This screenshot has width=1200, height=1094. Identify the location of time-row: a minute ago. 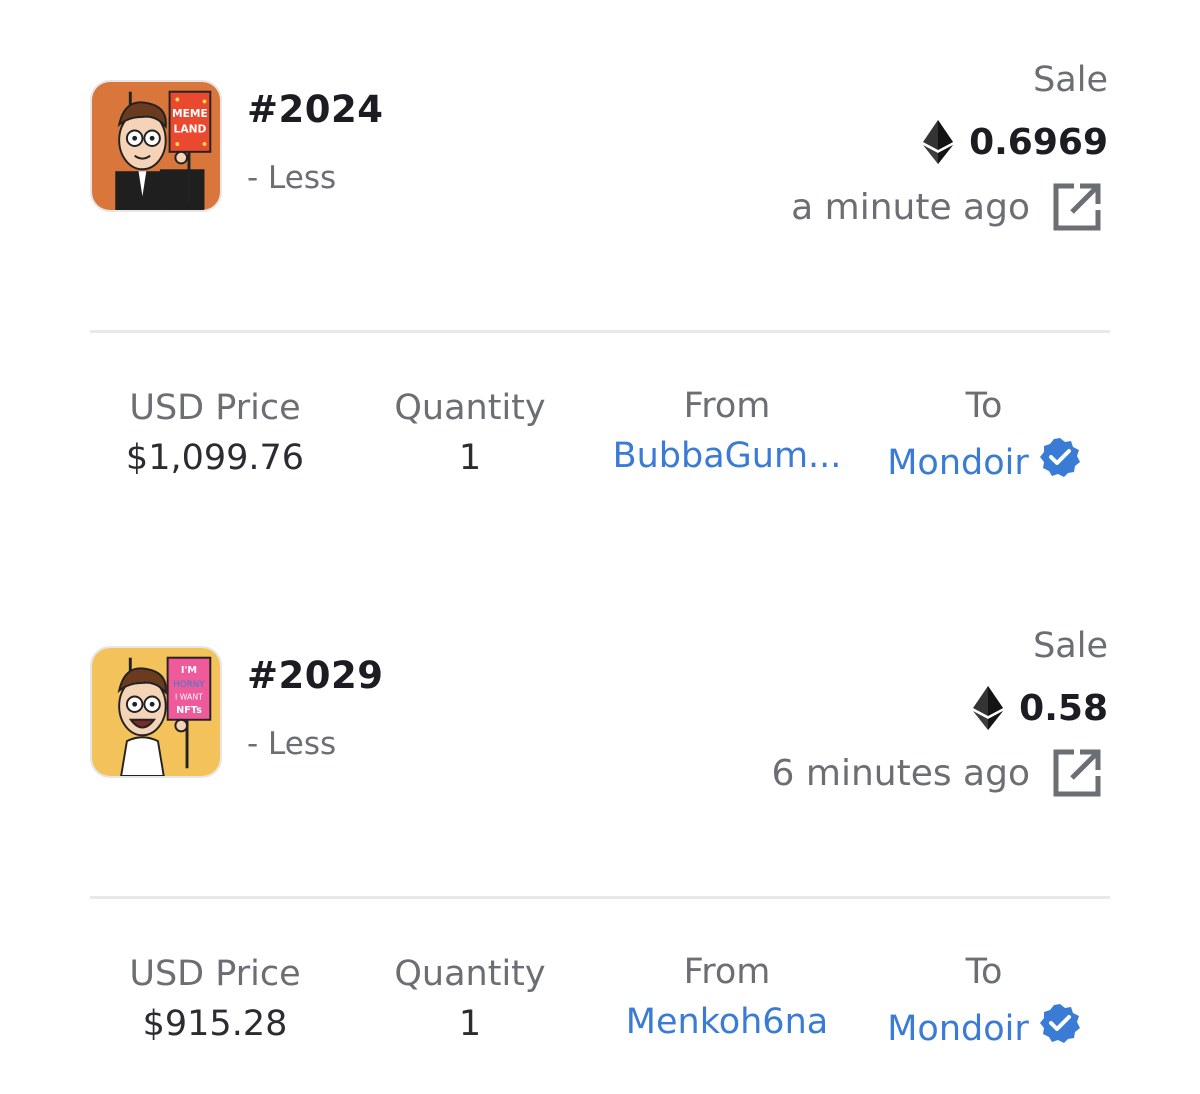
(947, 207).